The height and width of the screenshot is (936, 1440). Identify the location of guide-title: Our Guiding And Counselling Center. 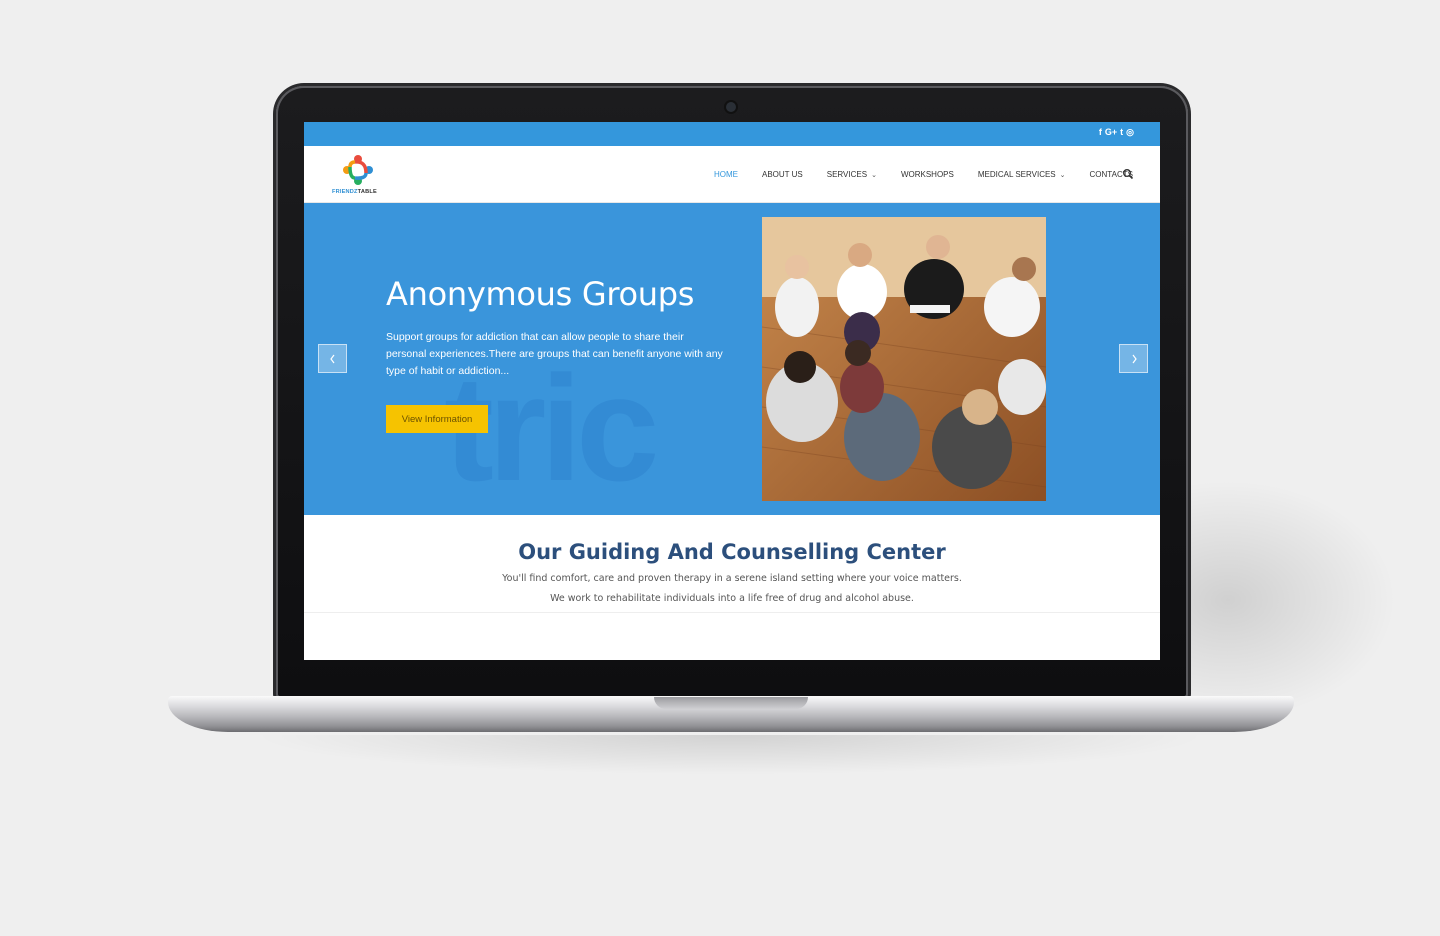
(732, 552).